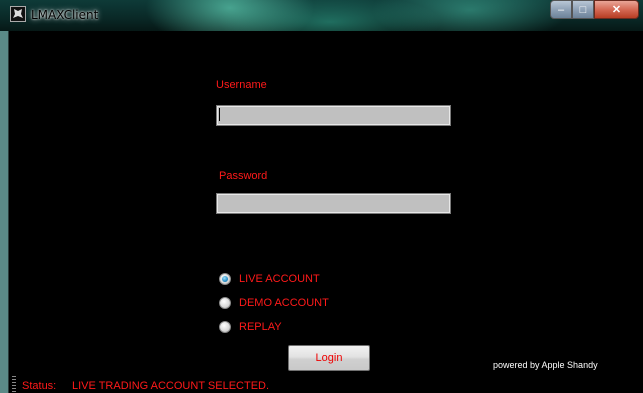 The width and height of the screenshot is (643, 393). I want to click on radio-replay-label: REPLAY, so click(260, 327).